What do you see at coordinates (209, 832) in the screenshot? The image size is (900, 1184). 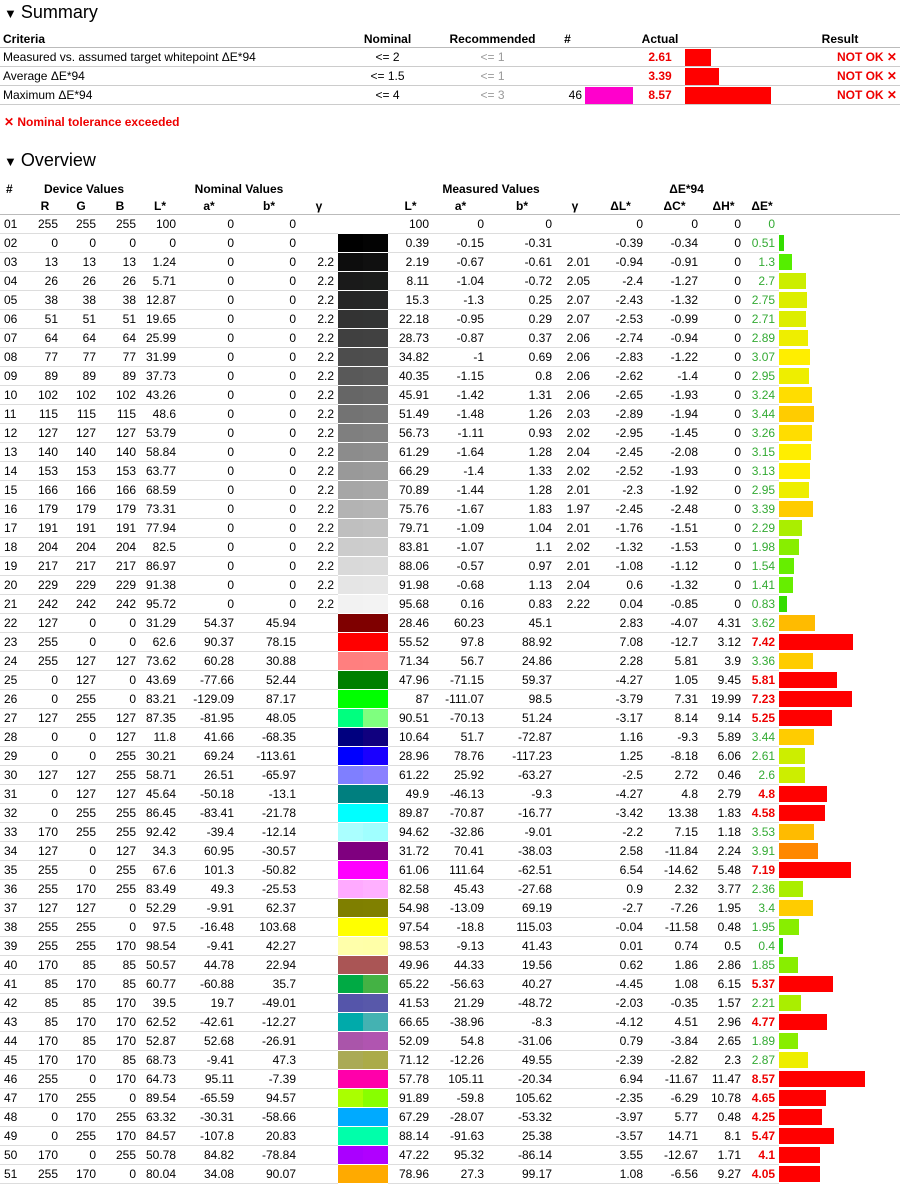 I see `na-cell: -39.4` at bounding box center [209, 832].